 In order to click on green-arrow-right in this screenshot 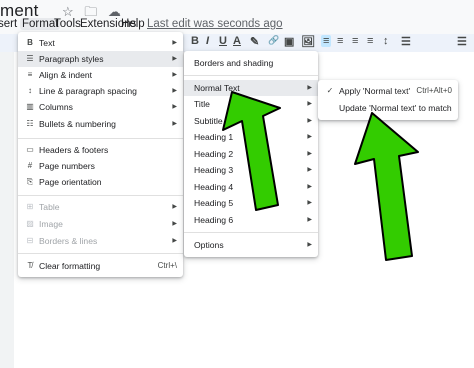, I will do `click(386, 186)`.